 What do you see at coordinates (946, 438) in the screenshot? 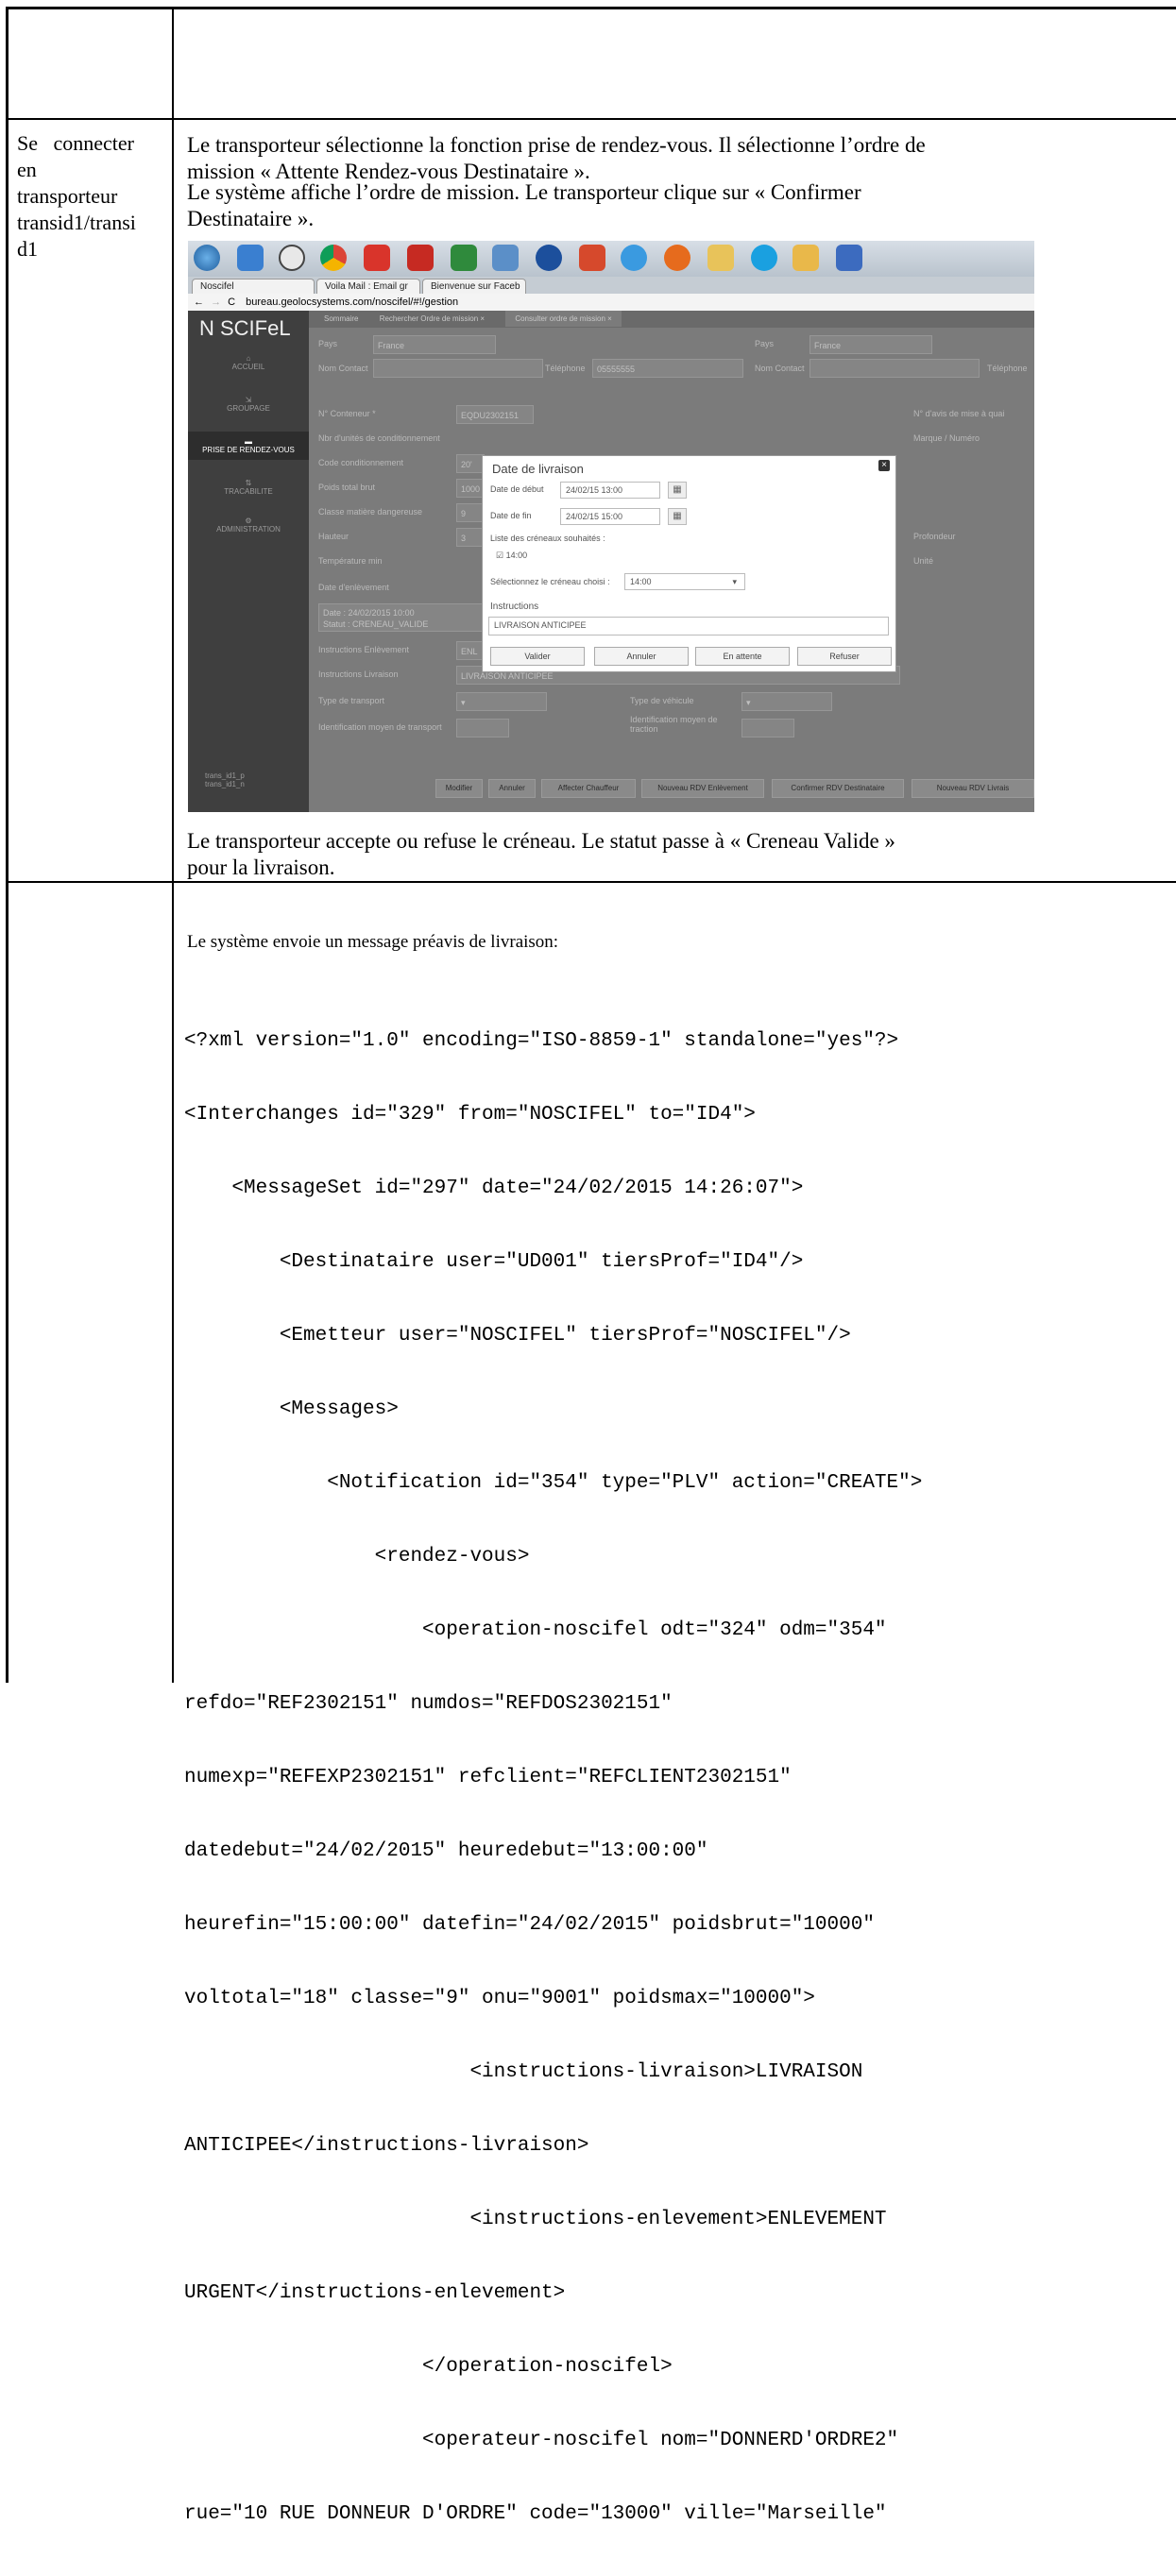
I see `field-label: Marque / Numéro` at bounding box center [946, 438].